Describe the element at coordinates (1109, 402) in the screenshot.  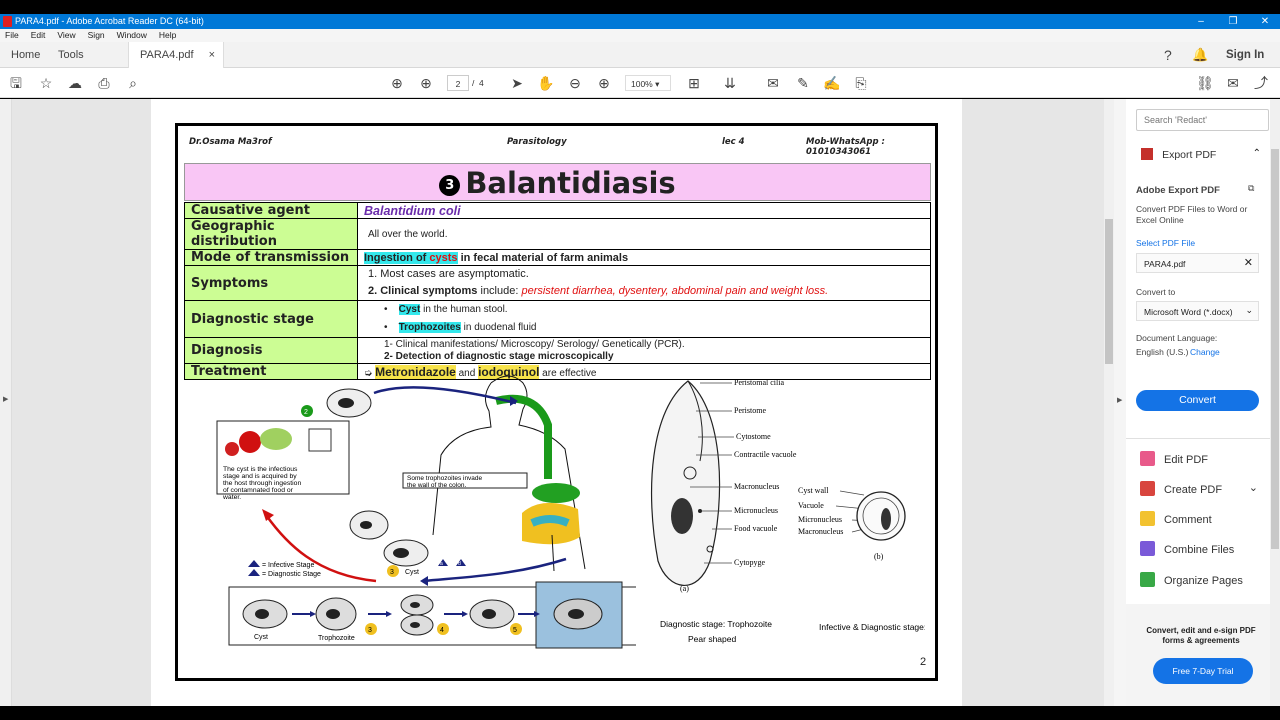
I see `document-scrollbar` at that location.